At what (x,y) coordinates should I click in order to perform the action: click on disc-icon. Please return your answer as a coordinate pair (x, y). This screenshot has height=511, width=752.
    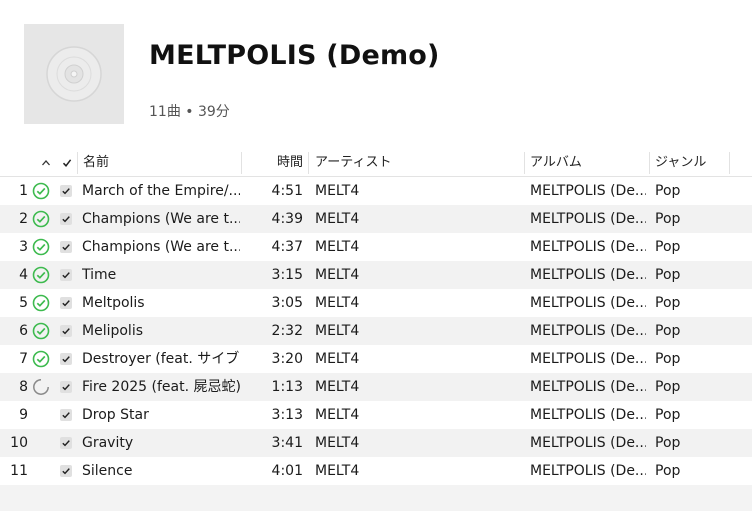
    Looking at the image, I should click on (74, 74).